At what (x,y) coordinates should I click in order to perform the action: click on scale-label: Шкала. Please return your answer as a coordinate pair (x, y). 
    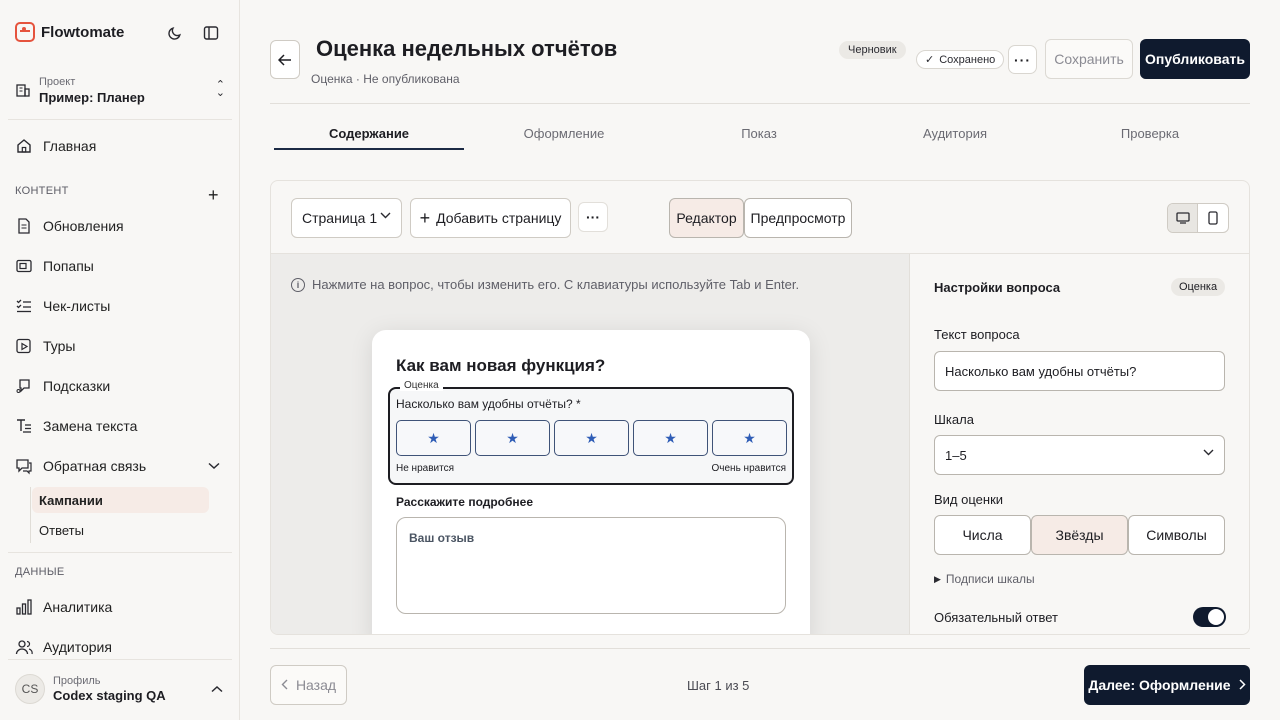
    Looking at the image, I should click on (954, 419).